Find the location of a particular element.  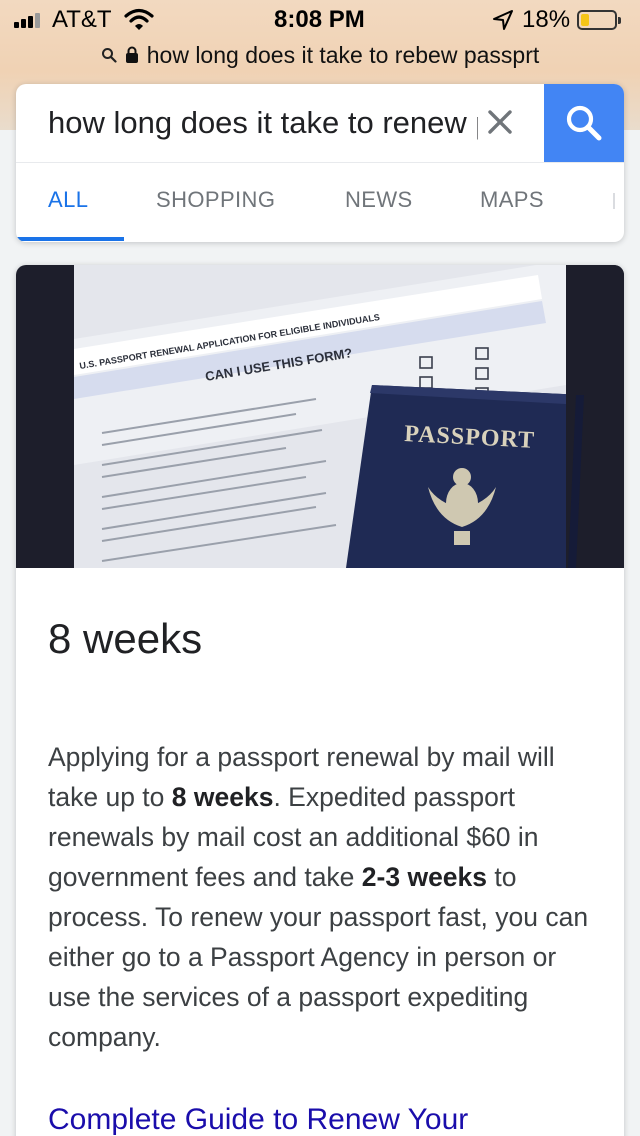

wifi-icon is located at coordinates (139, 19).